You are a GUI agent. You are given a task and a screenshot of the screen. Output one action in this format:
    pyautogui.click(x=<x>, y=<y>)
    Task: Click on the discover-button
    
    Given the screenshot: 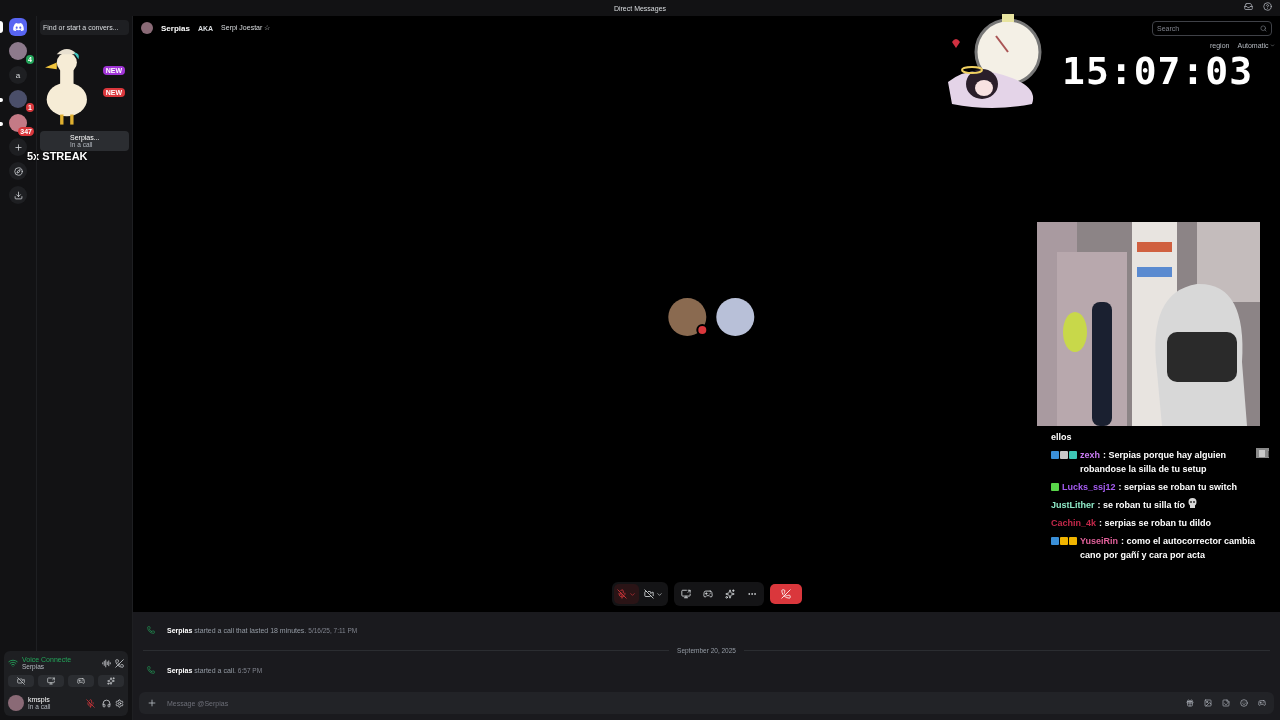 What is the action you would take?
    pyautogui.click(x=18, y=171)
    